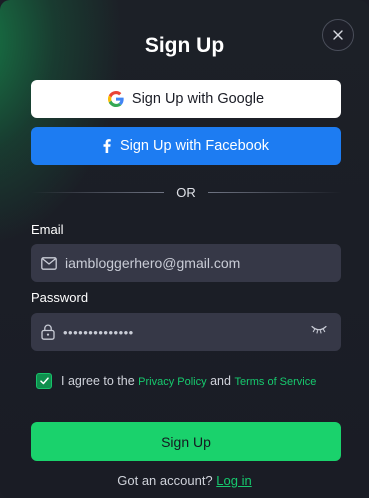 This screenshot has height=498, width=369. I want to click on divider-line-right, so click(274, 192).